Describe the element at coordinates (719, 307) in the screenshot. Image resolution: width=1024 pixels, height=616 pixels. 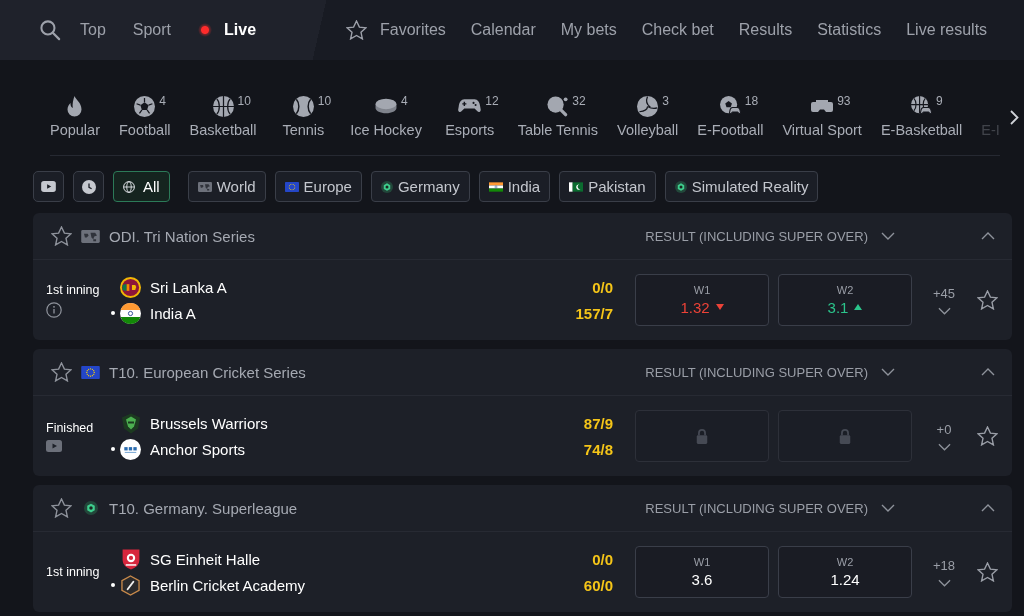
I see `trend-down-icon` at that location.